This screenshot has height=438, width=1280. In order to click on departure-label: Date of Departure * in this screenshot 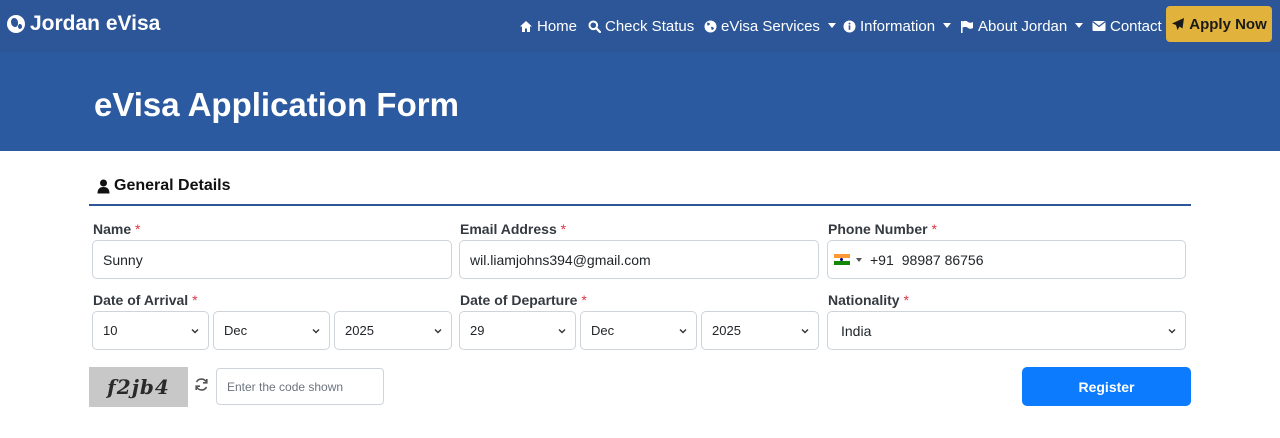, I will do `click(523, 300)`.